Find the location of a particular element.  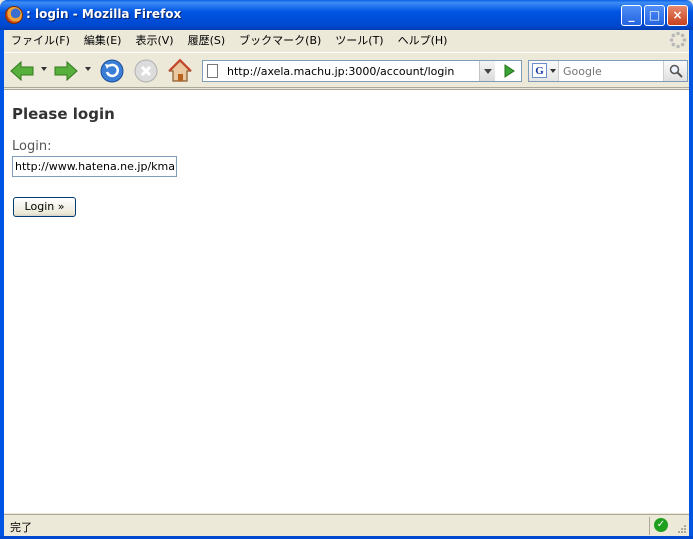

login-button: Login » is located at coordinates (44, 207).